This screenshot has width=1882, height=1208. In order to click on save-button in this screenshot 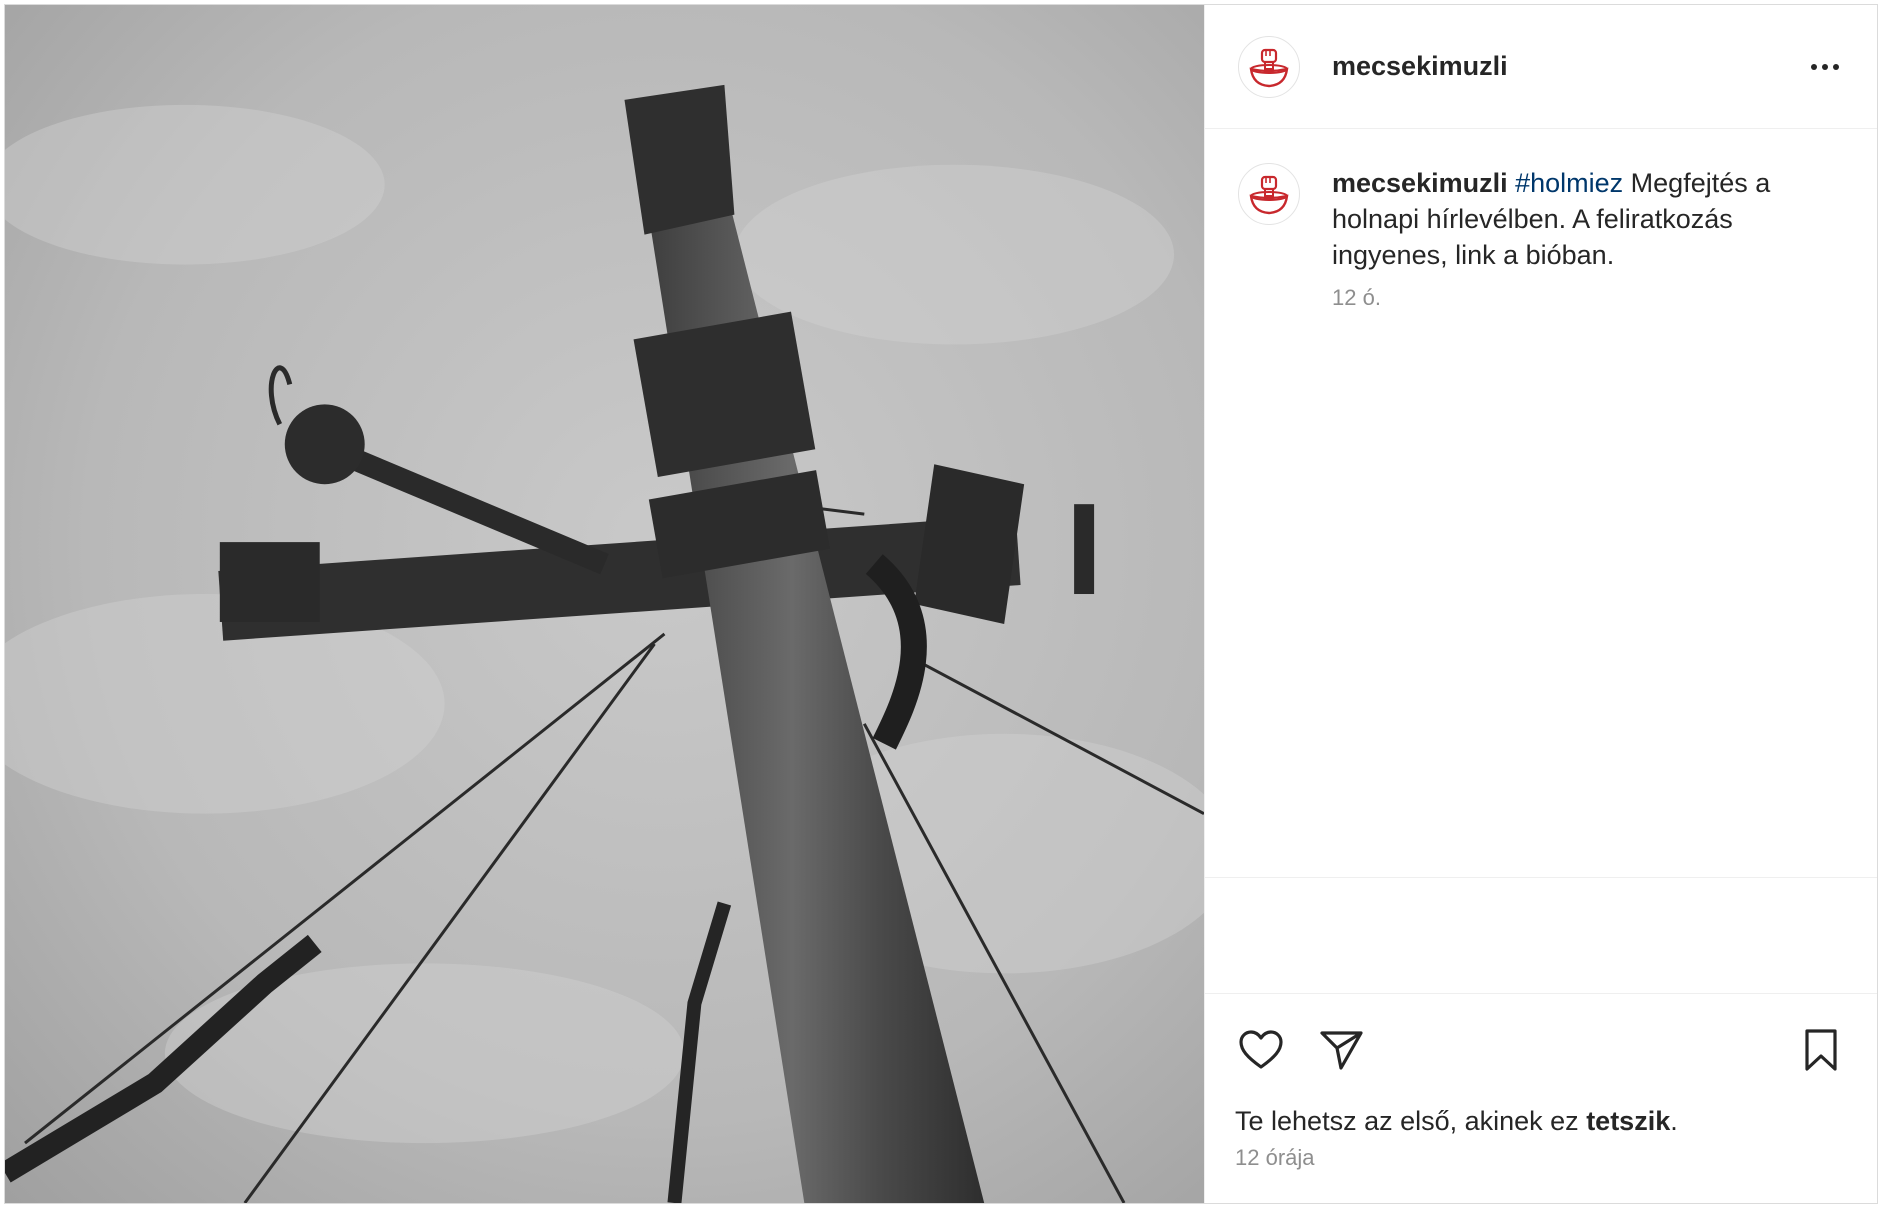, I will do `click(1821, 1050)`.